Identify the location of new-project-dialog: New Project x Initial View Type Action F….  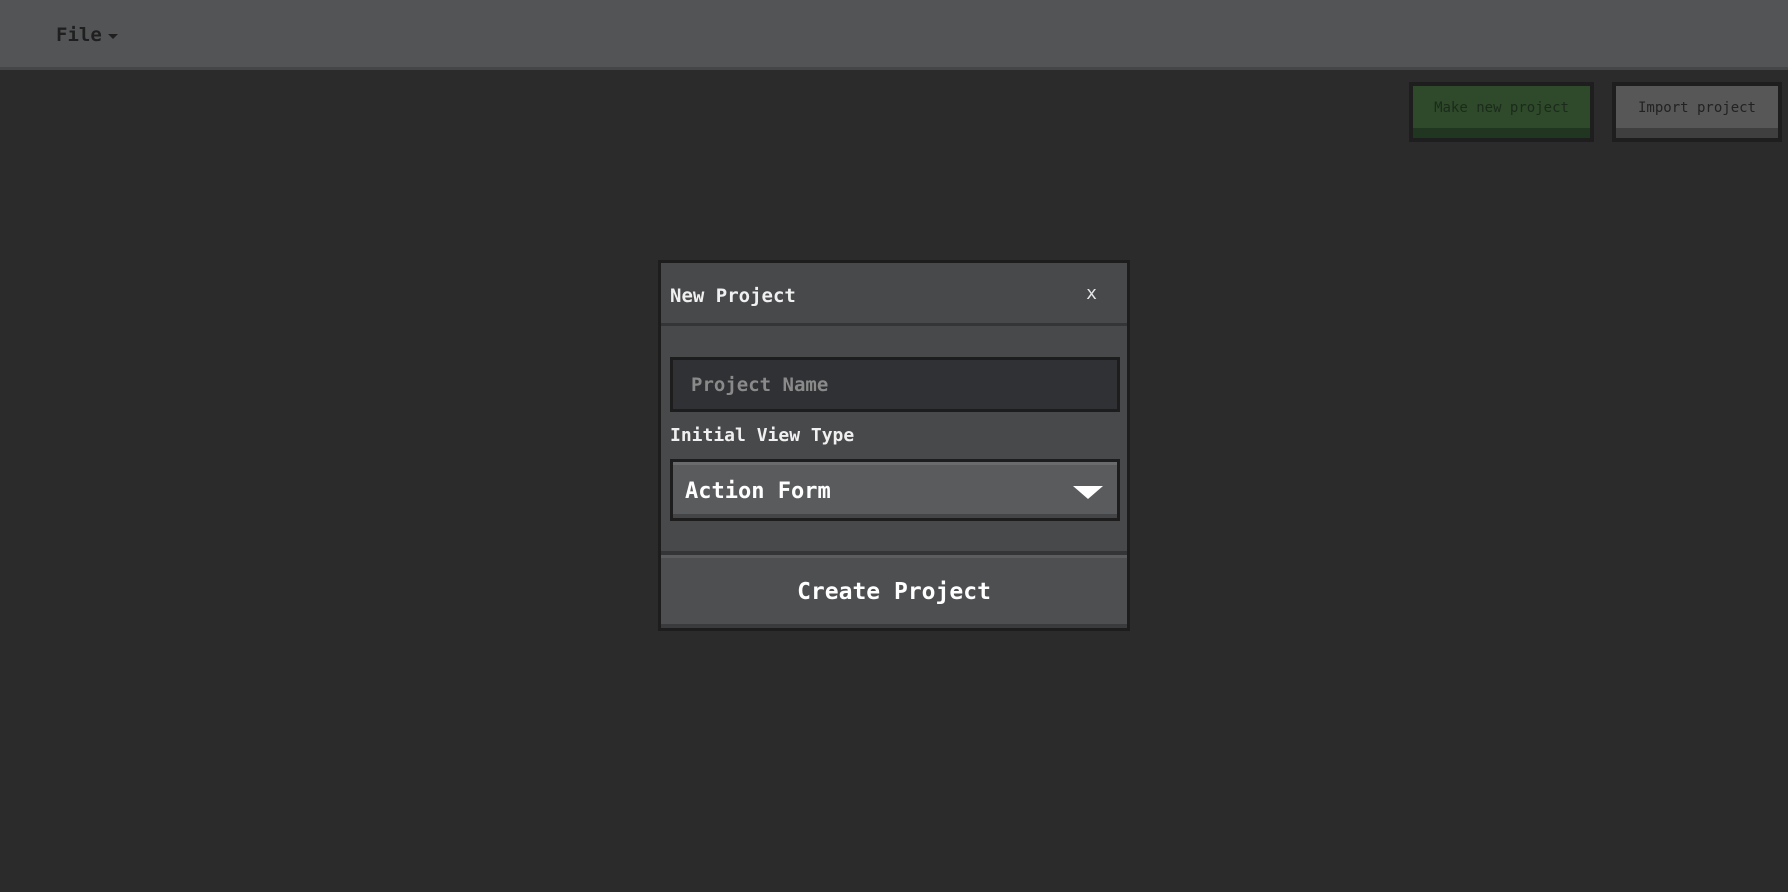
(894, 445).